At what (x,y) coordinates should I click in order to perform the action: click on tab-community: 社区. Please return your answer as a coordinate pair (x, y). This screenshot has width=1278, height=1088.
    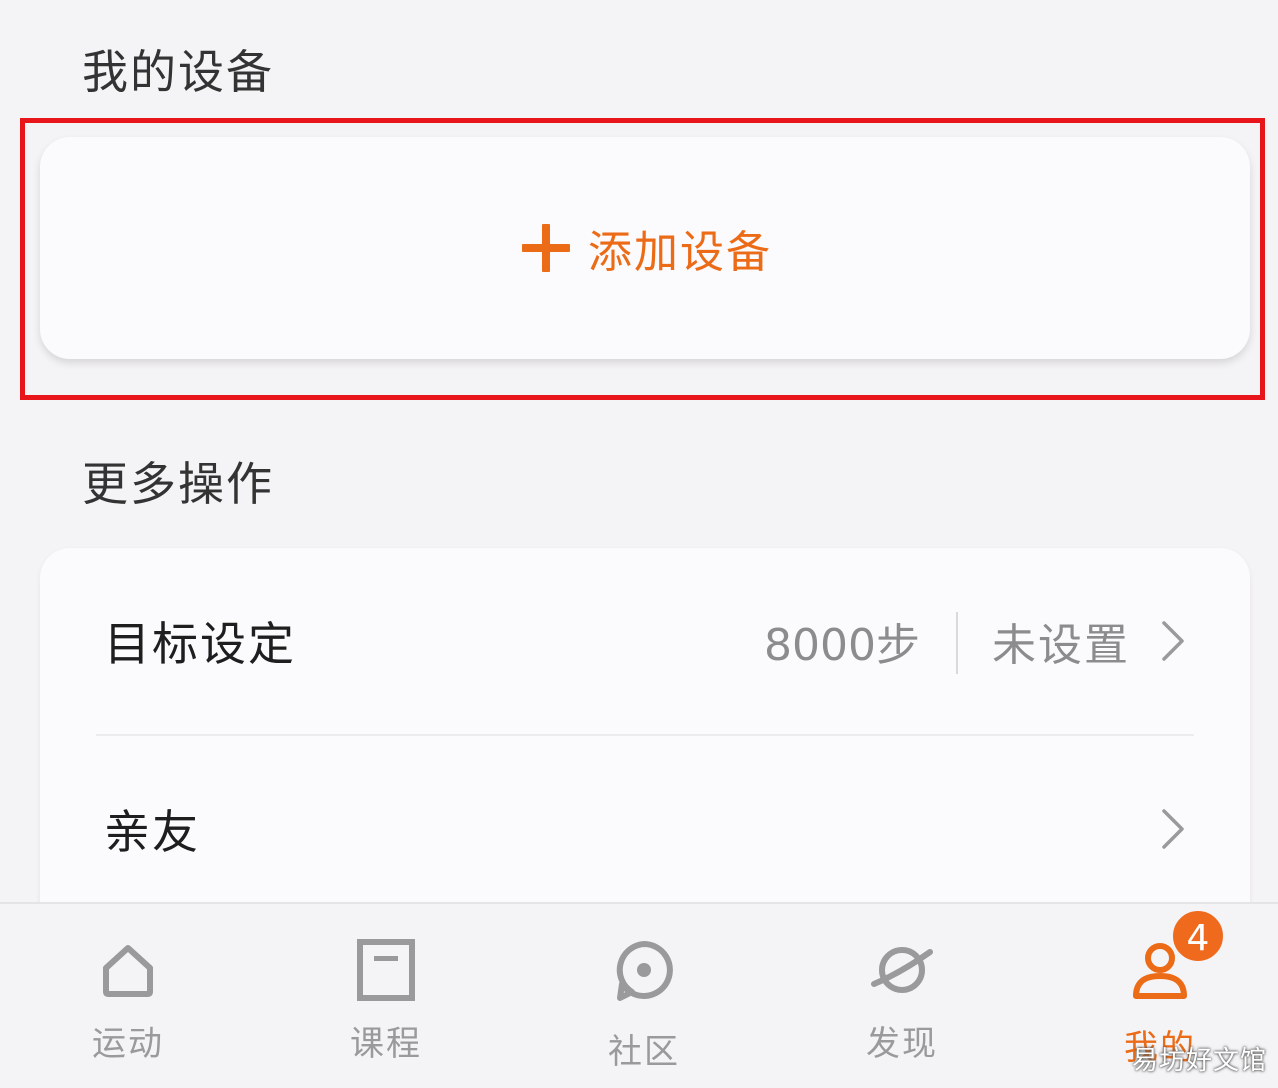
    Looking at the image, I should click on (644, 996).